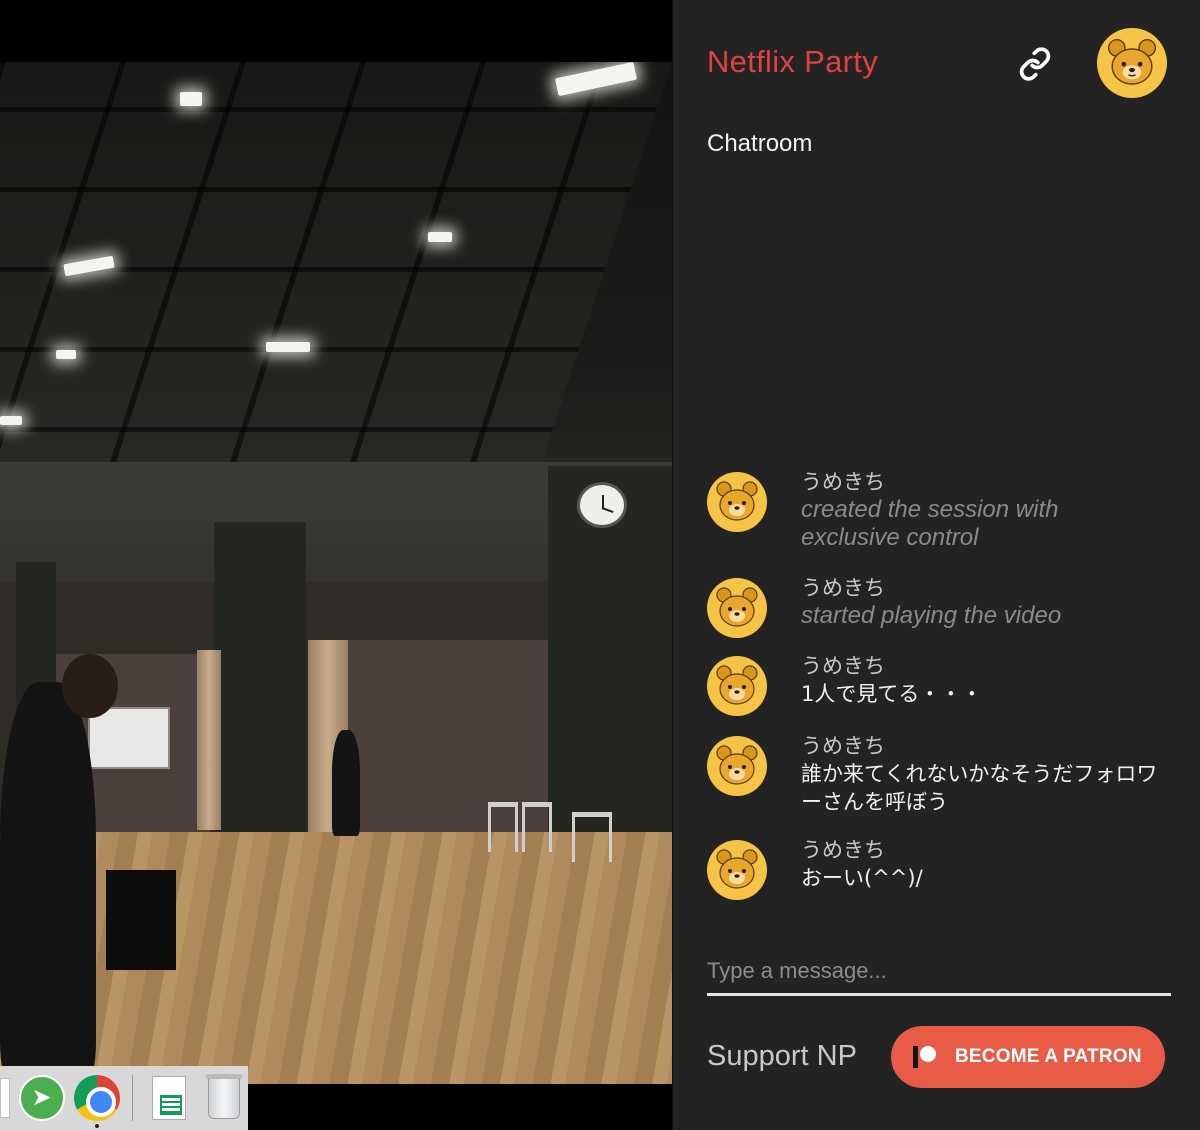 This screenshot has height=1130, width=1200. Describe the element at coordinates (979, 788) in the screenshot. I see `message-text: 誰か来てくれないかなそうだフォロワーさんを呼ぼう` at that location.